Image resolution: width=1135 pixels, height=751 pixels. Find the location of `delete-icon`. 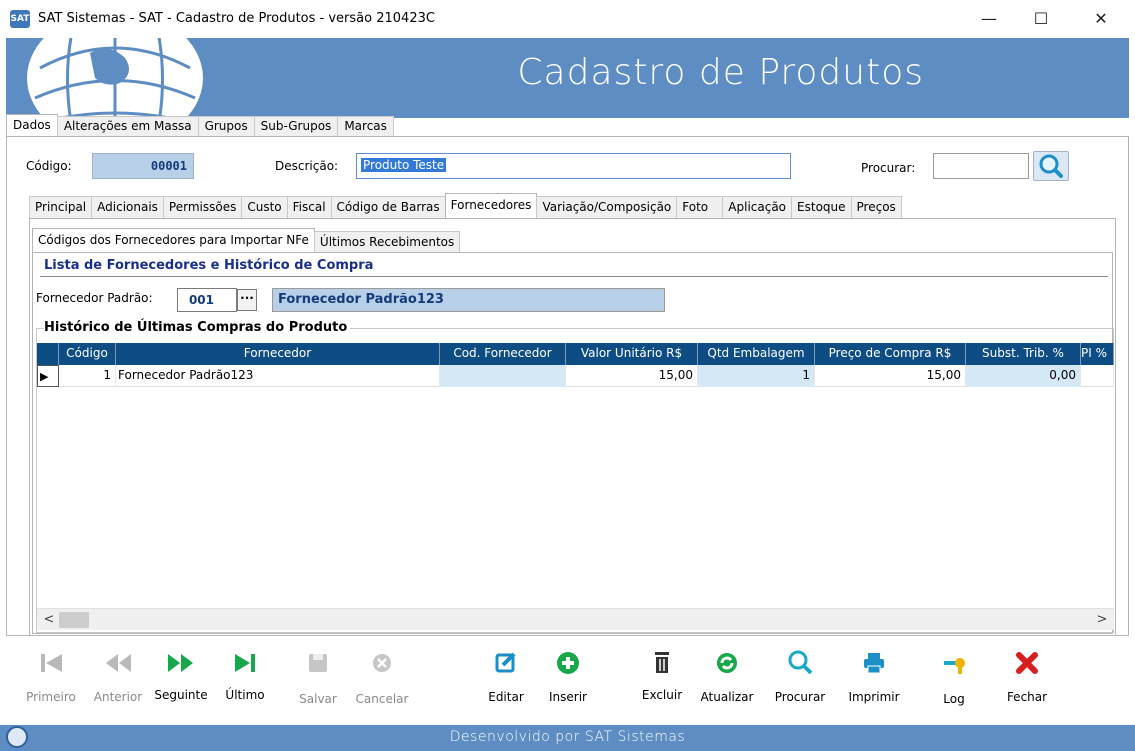

delete-icon is located at coordinates (662, 662).